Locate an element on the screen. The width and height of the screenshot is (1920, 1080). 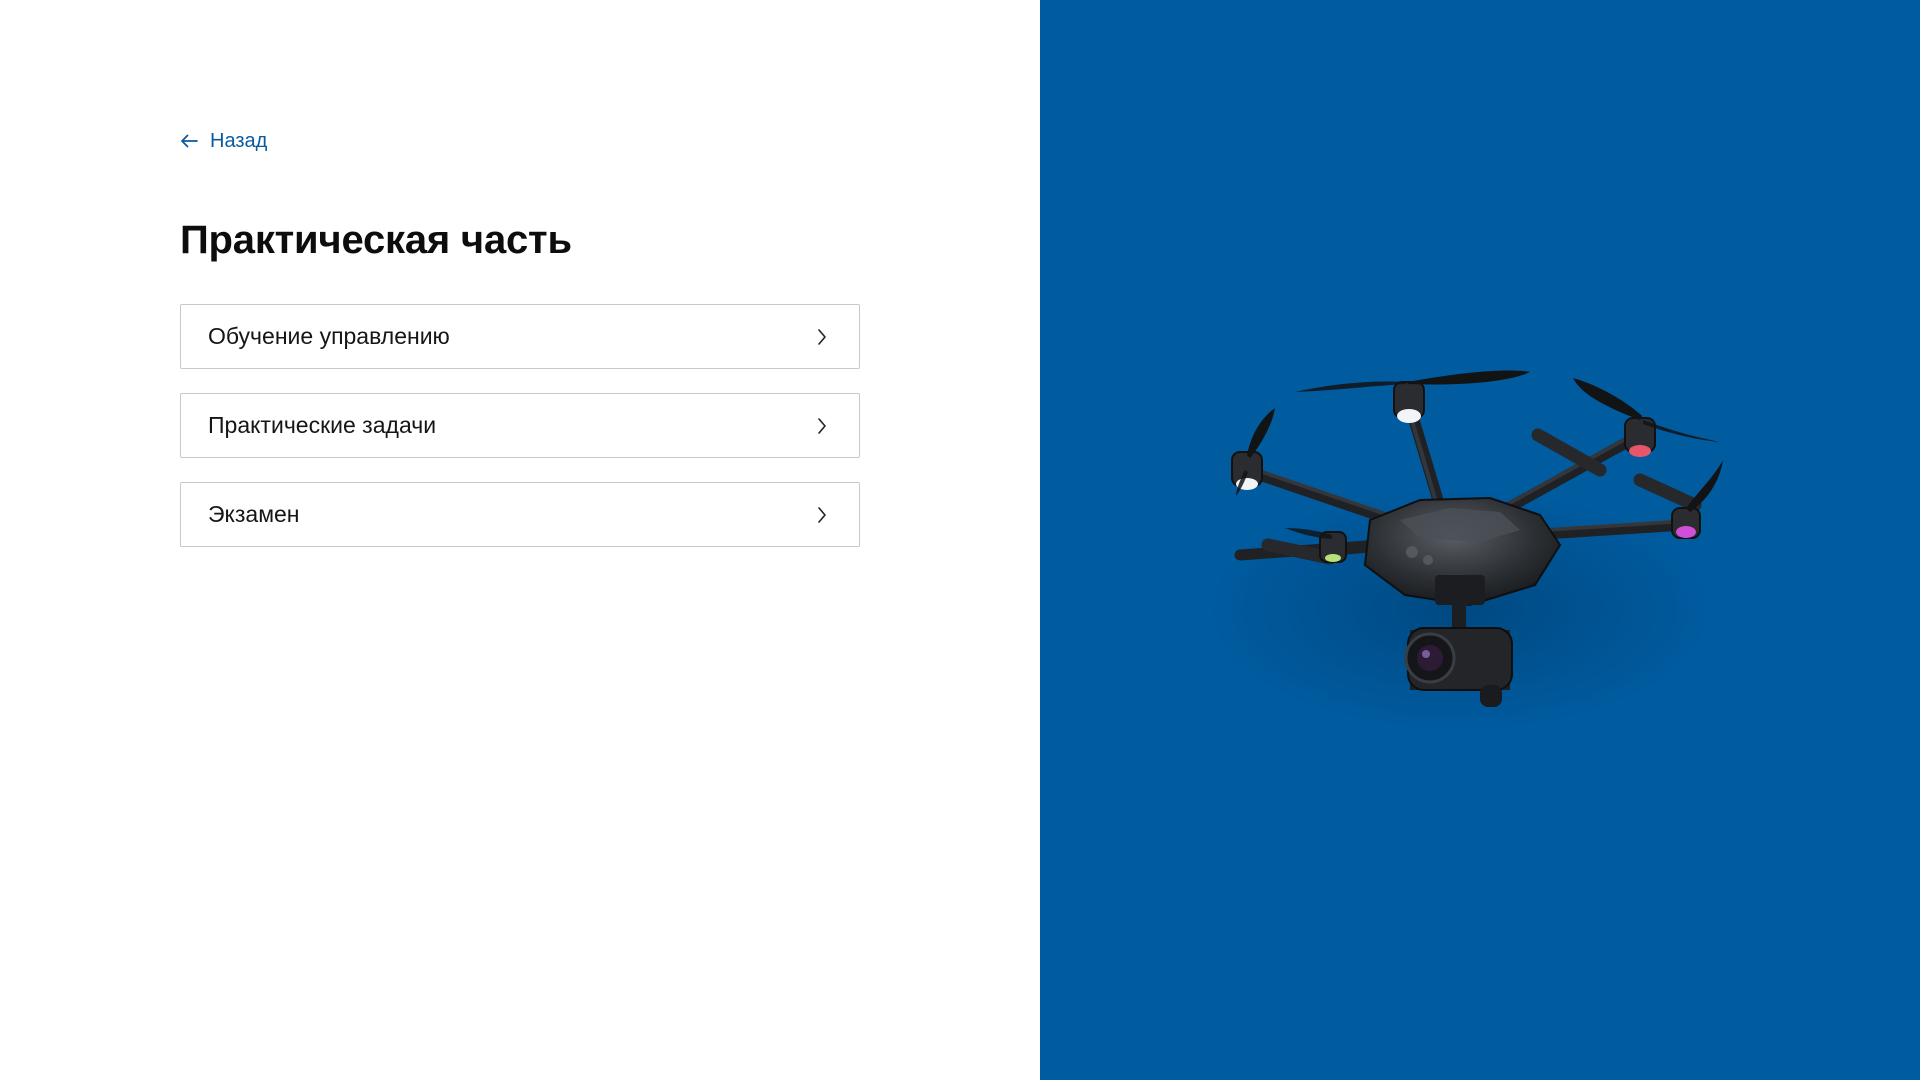
page-title: Практическая часть is located at coordinates (376, 240).